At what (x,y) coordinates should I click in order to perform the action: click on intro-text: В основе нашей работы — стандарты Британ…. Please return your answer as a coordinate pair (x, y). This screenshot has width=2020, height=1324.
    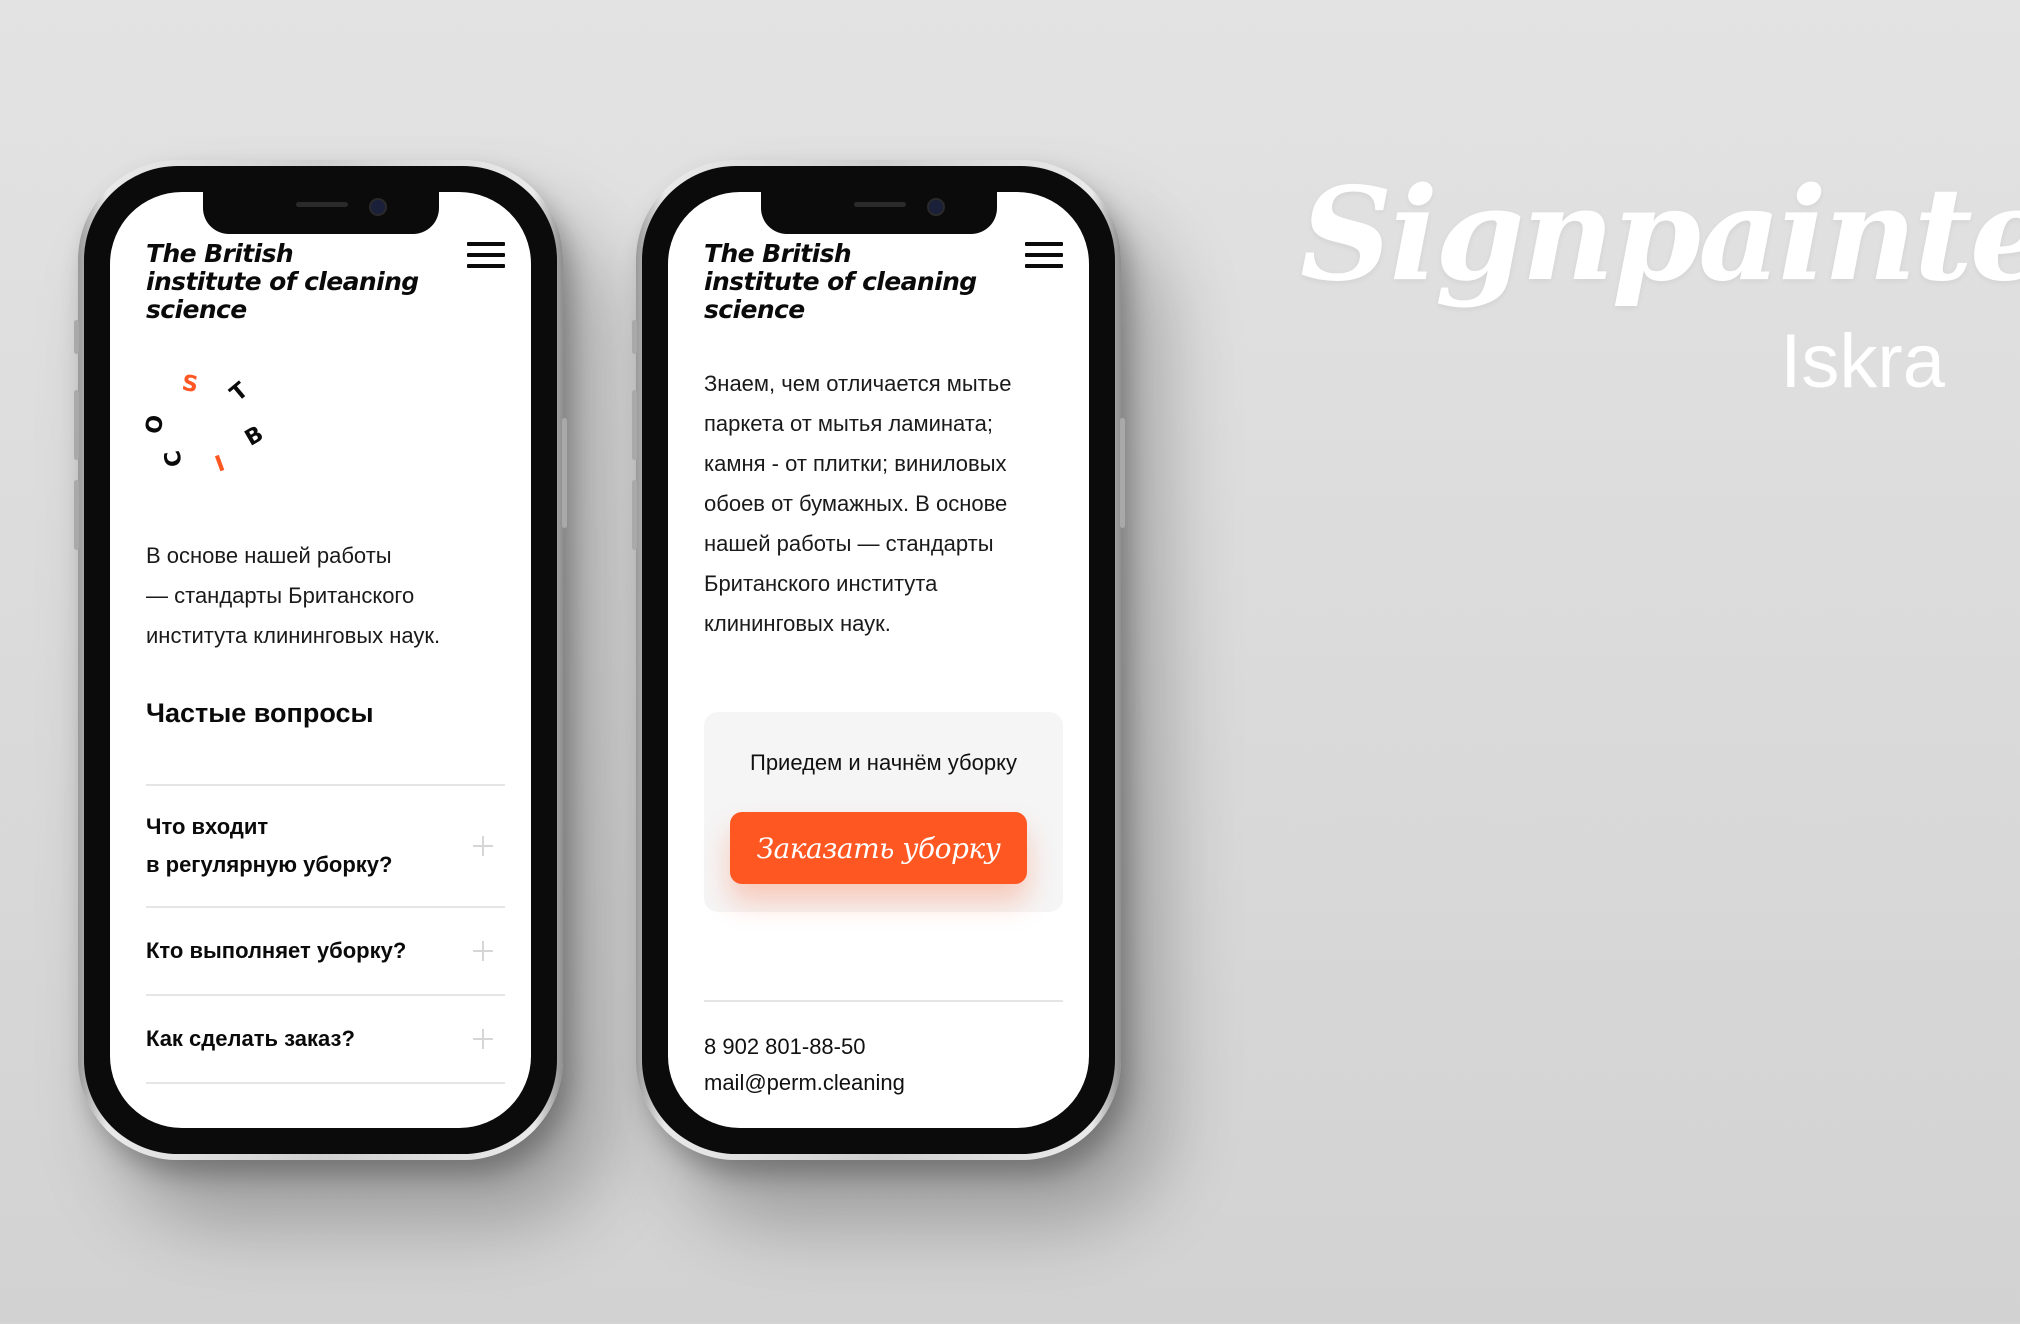
    Looking at the image, I should click on (293, 596).